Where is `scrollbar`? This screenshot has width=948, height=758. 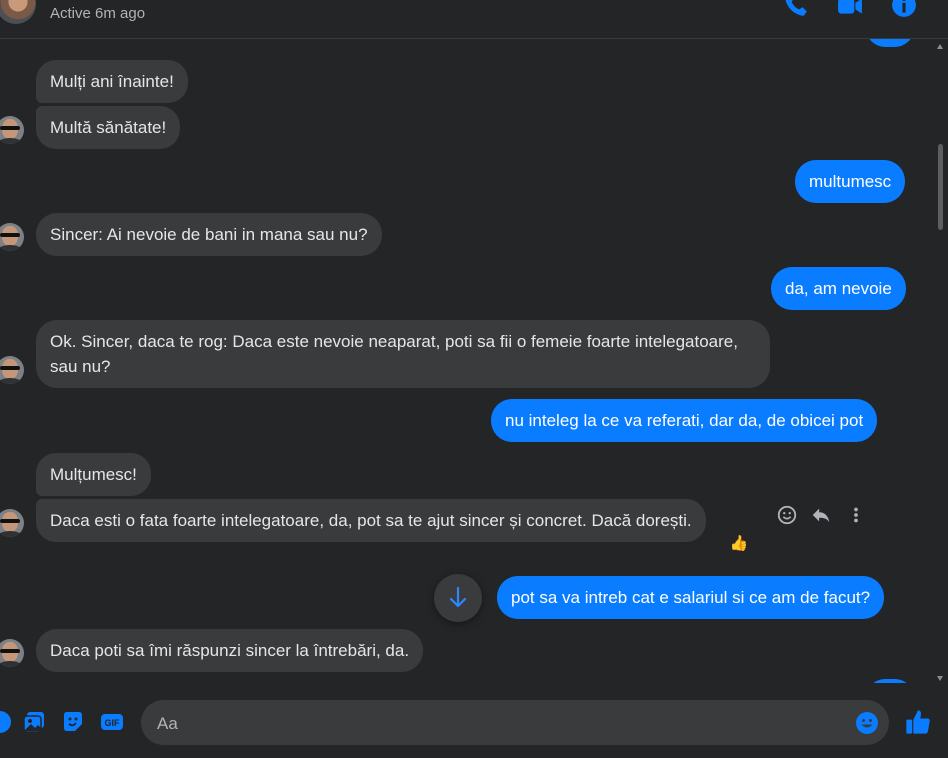 scrollbar is located at coordinates (940, 364).